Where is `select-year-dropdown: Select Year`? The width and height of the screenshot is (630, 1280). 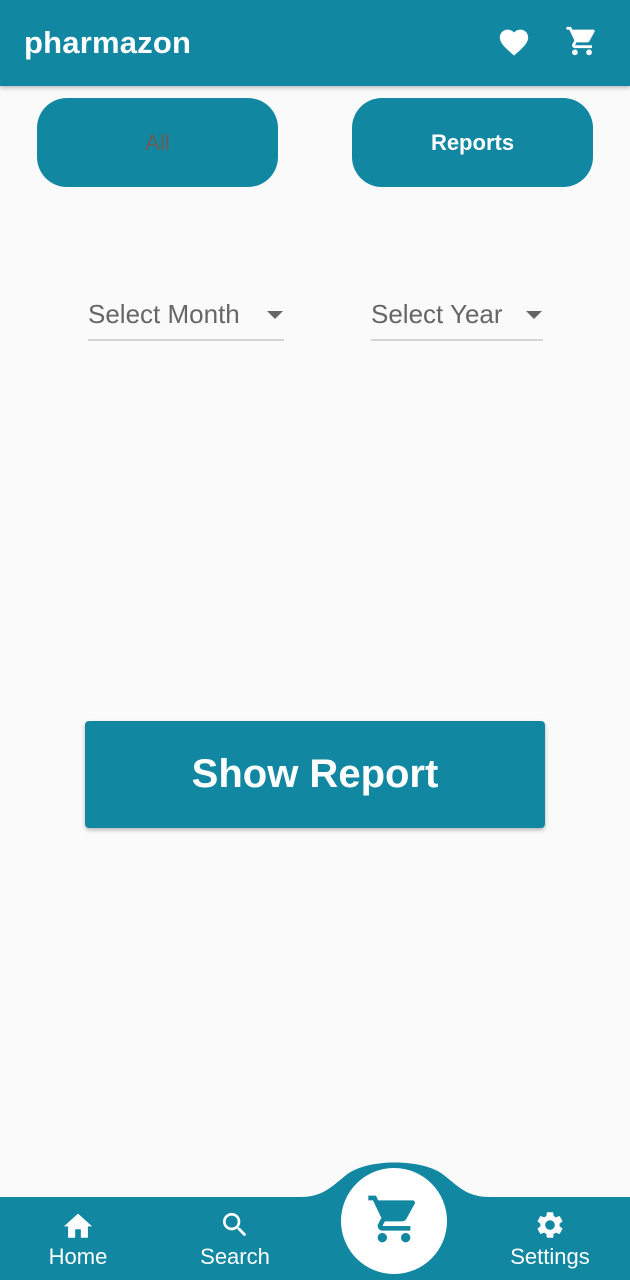
select-year-dropdown: Select Year is located at coordinates (457, 315).